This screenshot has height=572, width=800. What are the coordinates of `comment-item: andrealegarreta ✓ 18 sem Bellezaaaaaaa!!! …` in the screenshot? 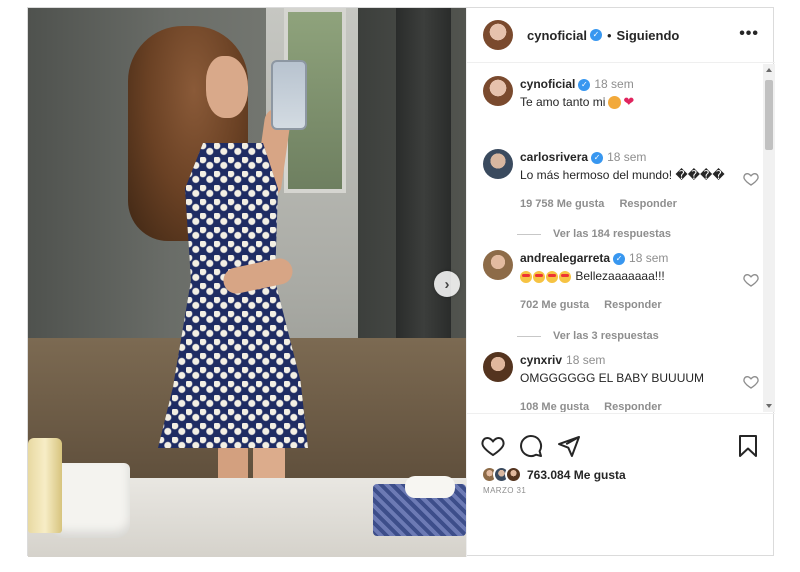 It's located at (621, 281).